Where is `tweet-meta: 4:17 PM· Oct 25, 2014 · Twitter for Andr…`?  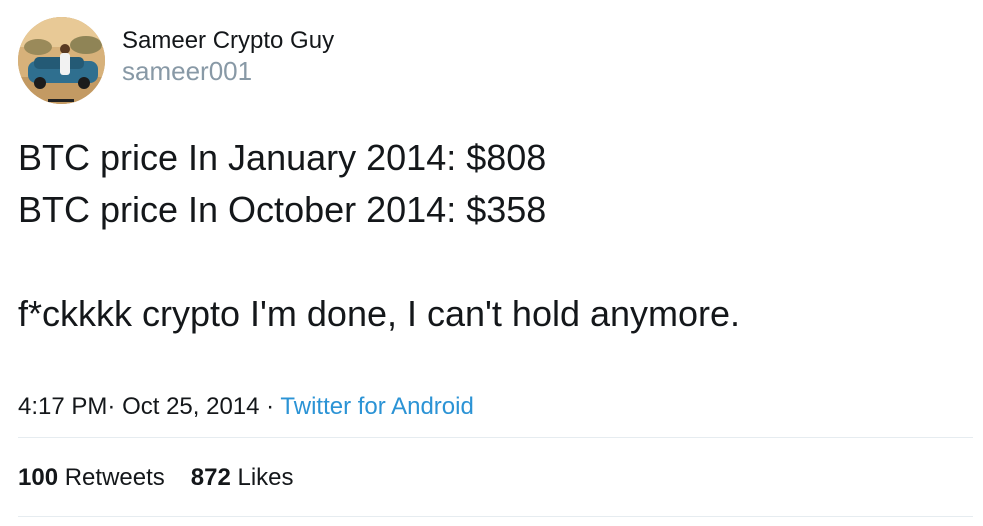 tweet-meta: 4:17 PM· Oct 25, 2014 · Twitter for Andr… is located at coordinates (246, 407).